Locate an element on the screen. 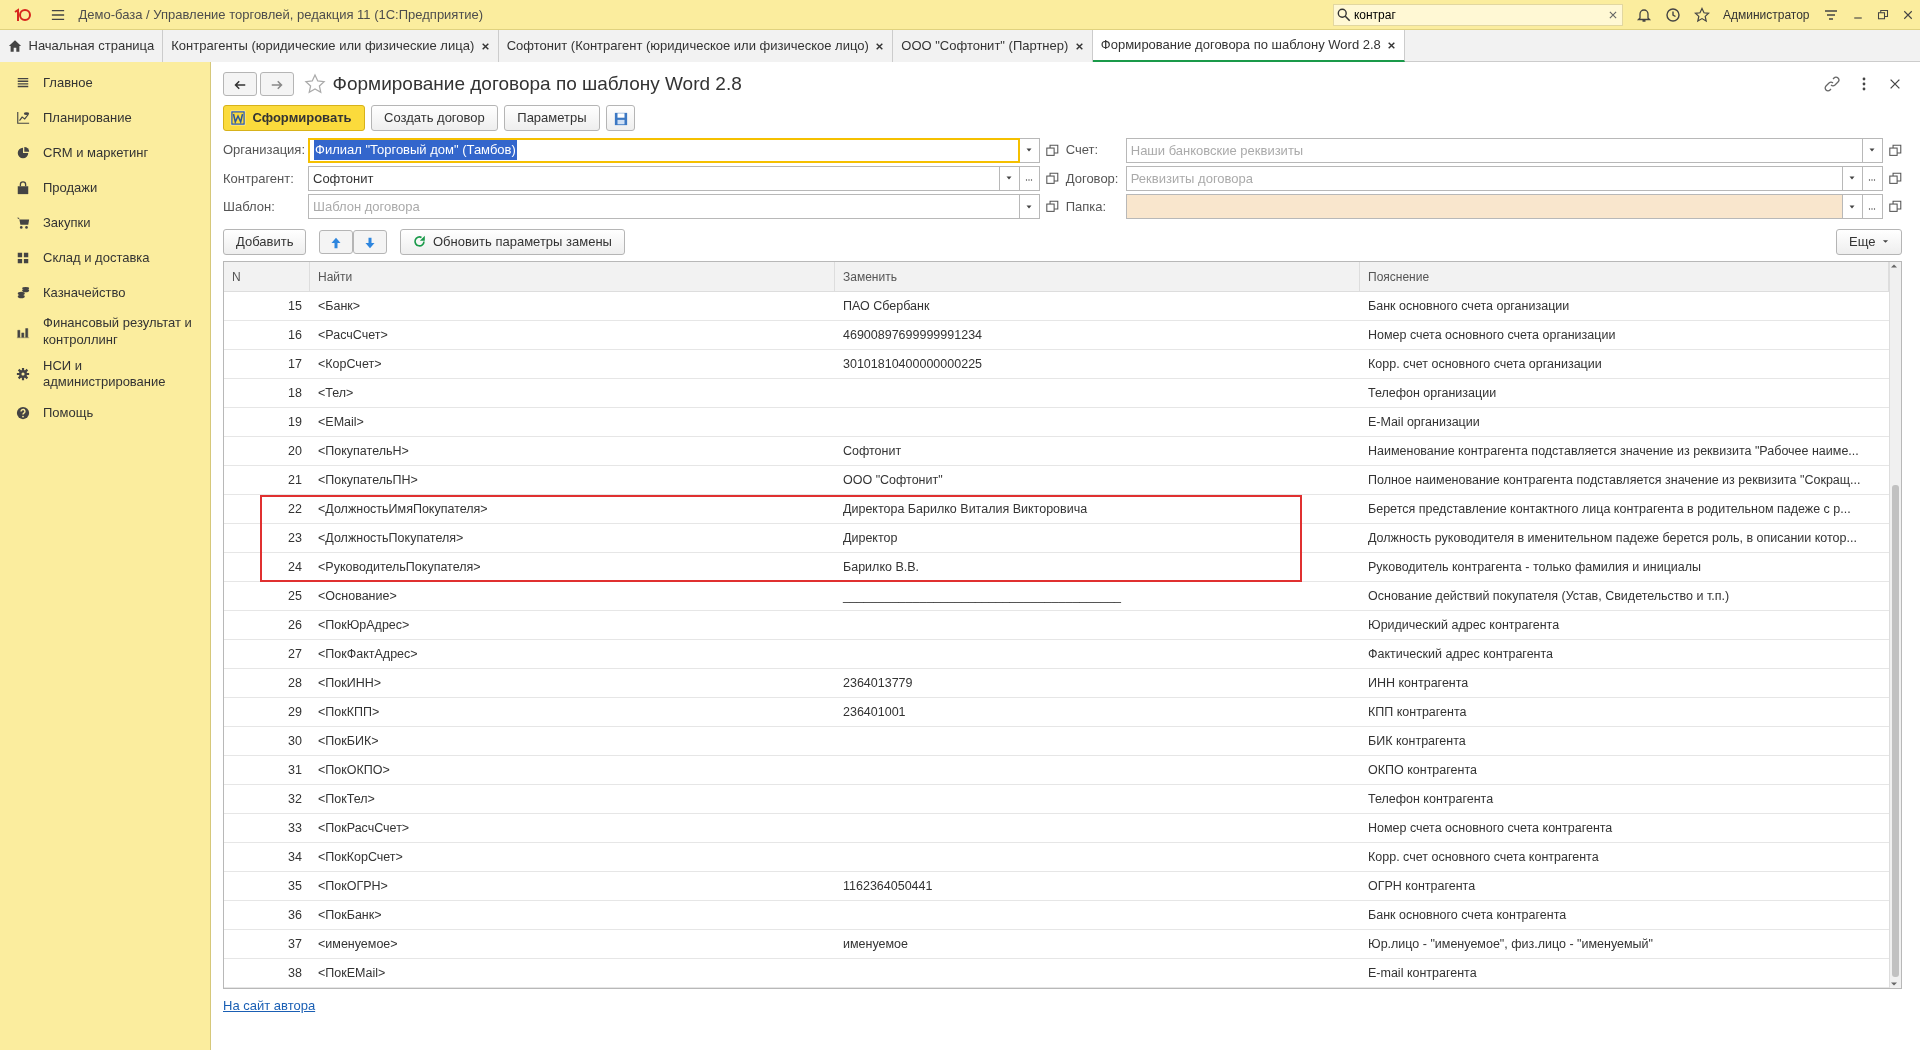 This screenshot has height=1050, width=1920. input-field: Реквизиты договора is located at coordinates (1484, 178).